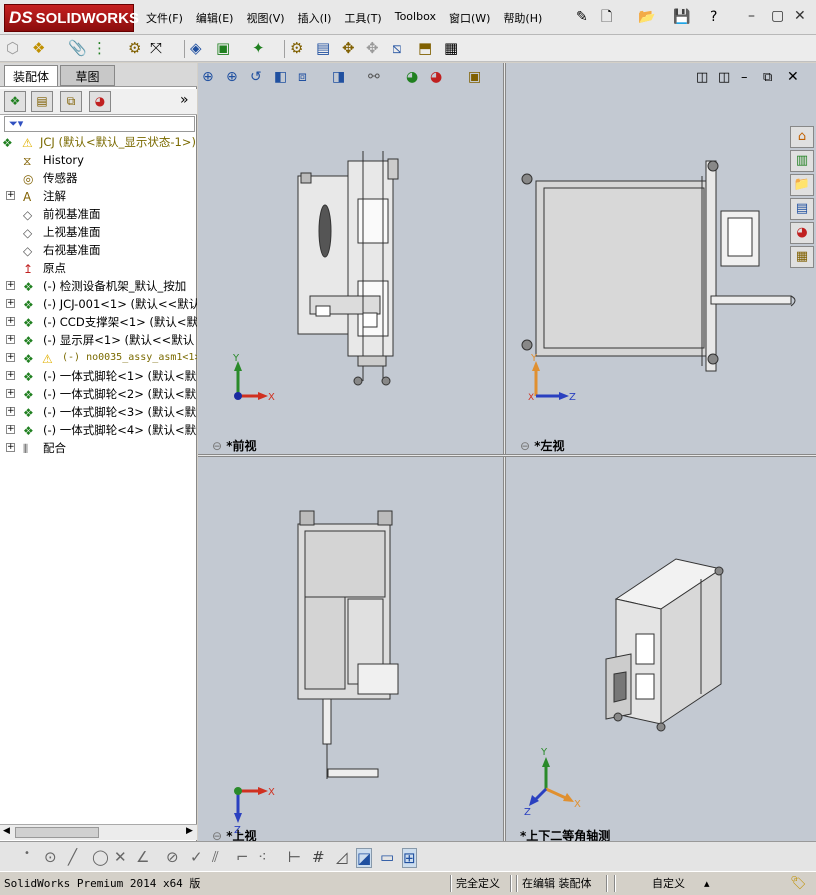 This screenshot has width=816, height=895. I want to click on hide-show-items-icon: ◕, so click(412, 77).